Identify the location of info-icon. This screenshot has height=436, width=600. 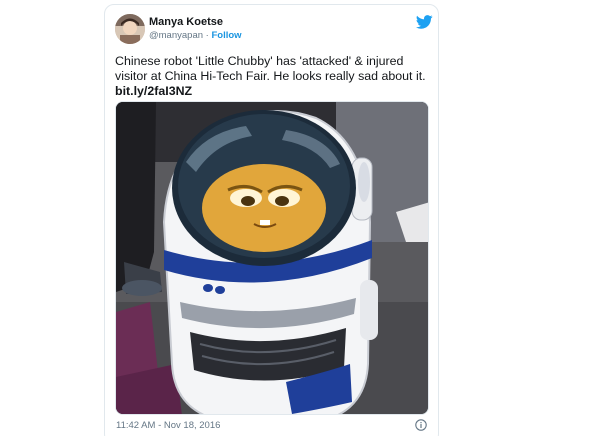
(421, 425).